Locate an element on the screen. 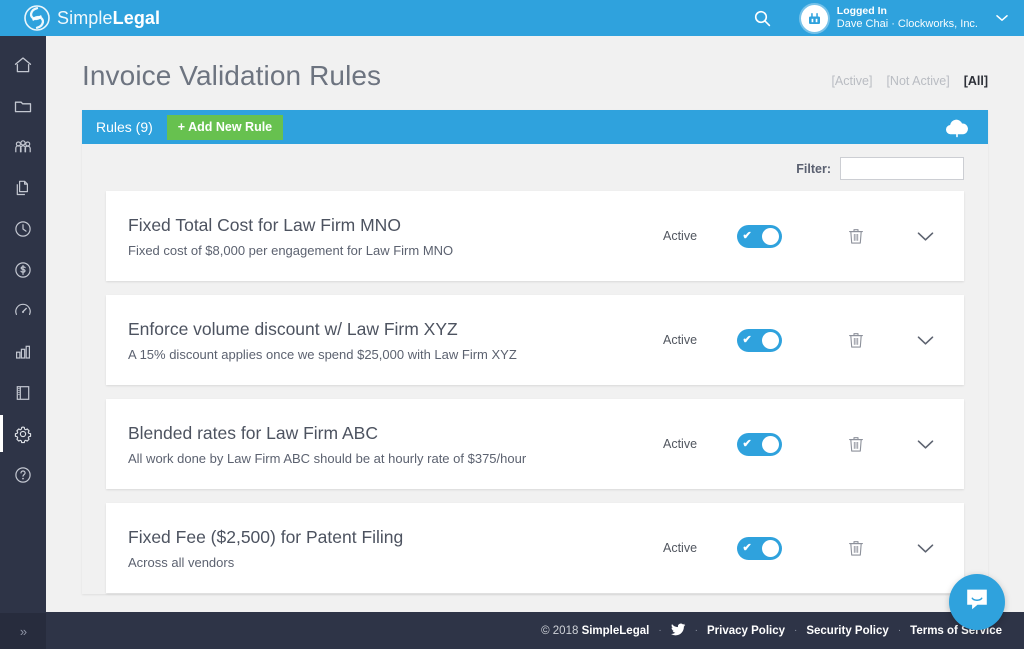 The height and width of the screenshot is (649, 1024). twitter-icon is located at coordinates (678, 631).